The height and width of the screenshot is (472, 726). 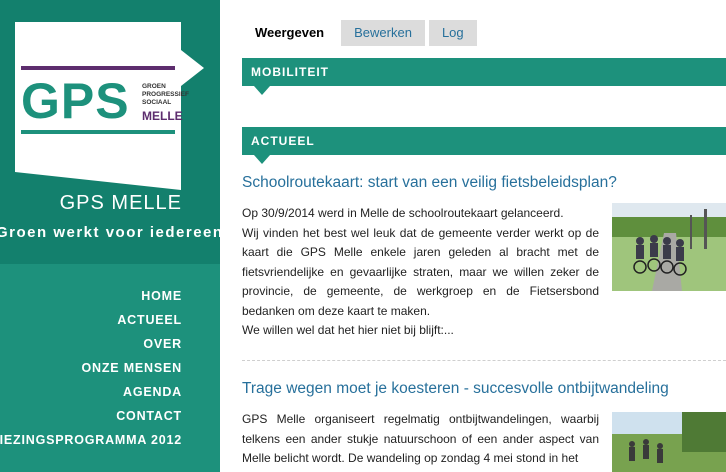 What do you see at coordinates (484, 360) in the screenshot?
I see `article-divider` at bounding box center [484, 360].